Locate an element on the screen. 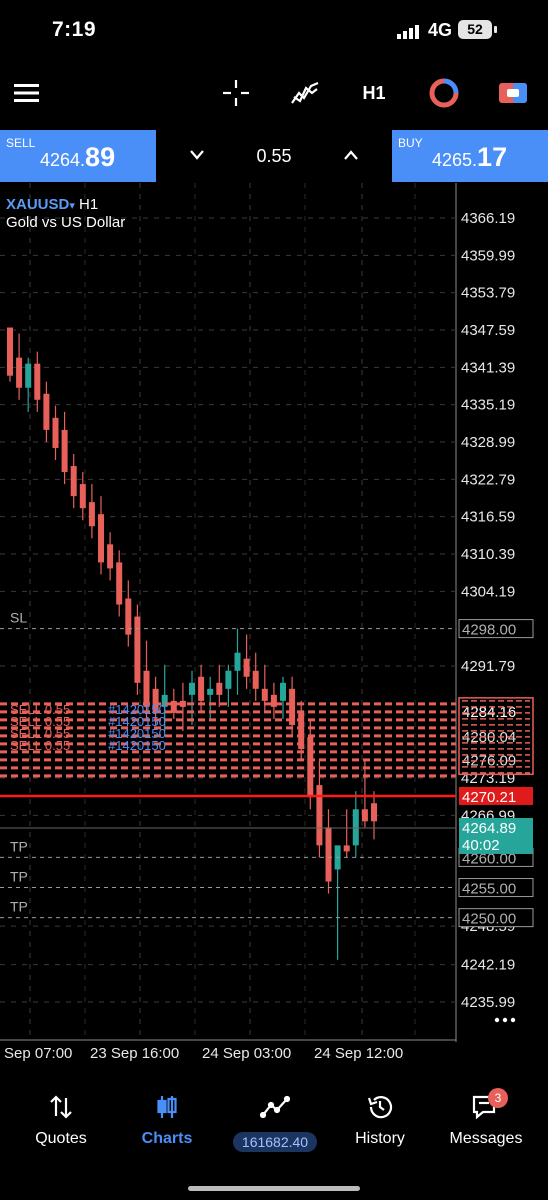 This screenshot has width=548, height=1200. price-level-label: 4310.39 is located at coordinates (488, 554).